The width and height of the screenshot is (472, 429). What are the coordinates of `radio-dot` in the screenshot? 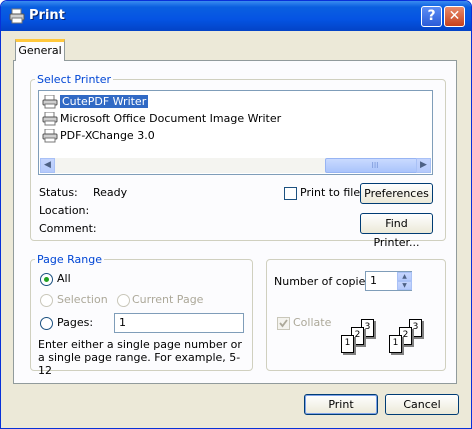 It's located at (46, 279).